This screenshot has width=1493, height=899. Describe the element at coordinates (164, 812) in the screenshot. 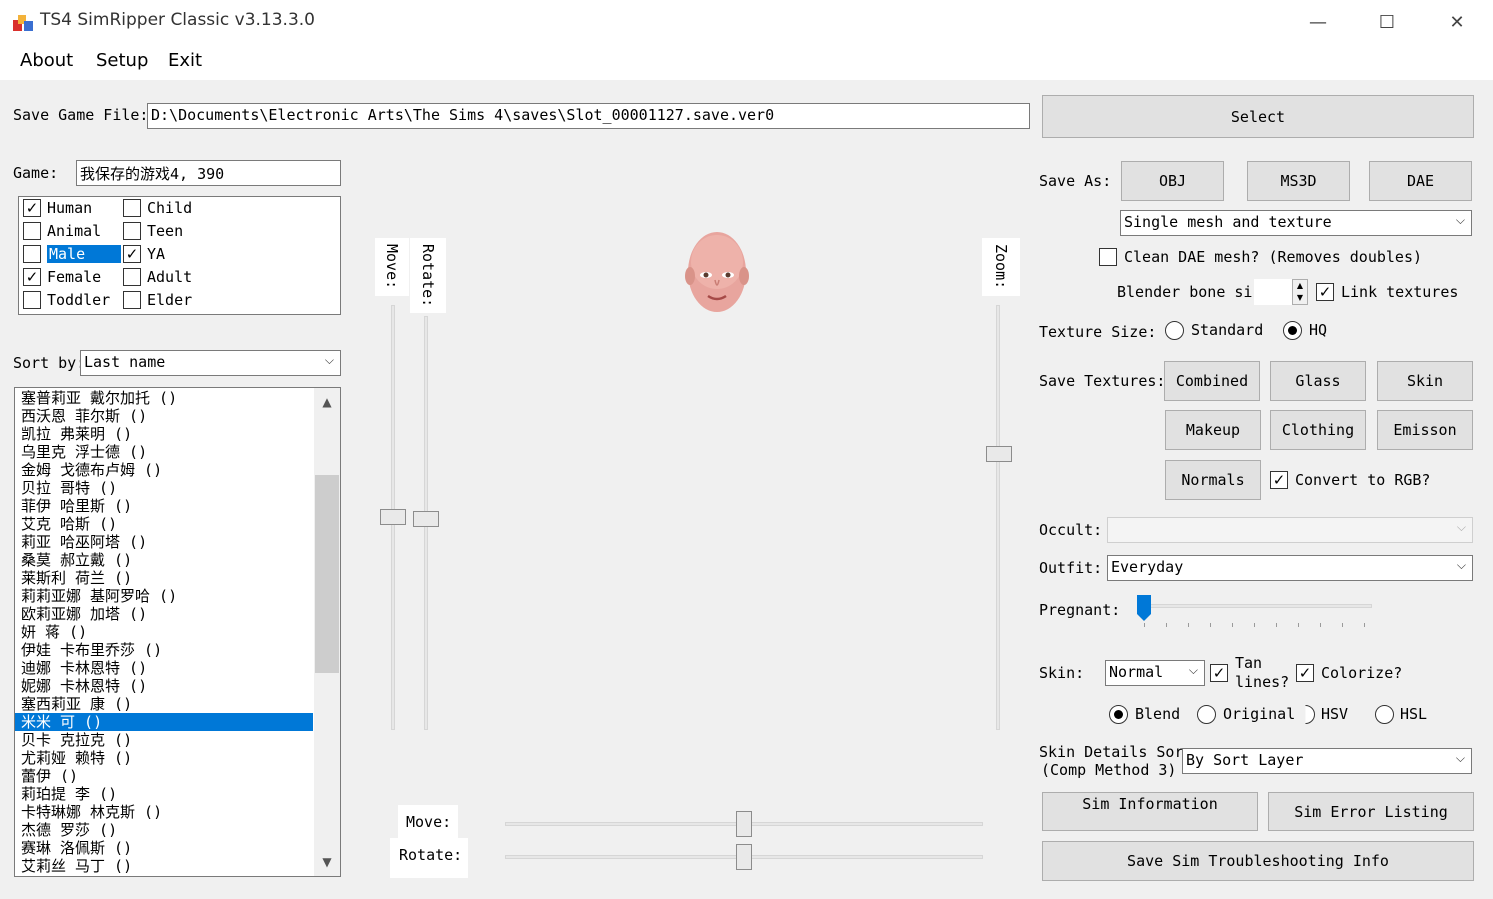

I see `list-item: 卡特琳娜 林克斯 ()` at that location.